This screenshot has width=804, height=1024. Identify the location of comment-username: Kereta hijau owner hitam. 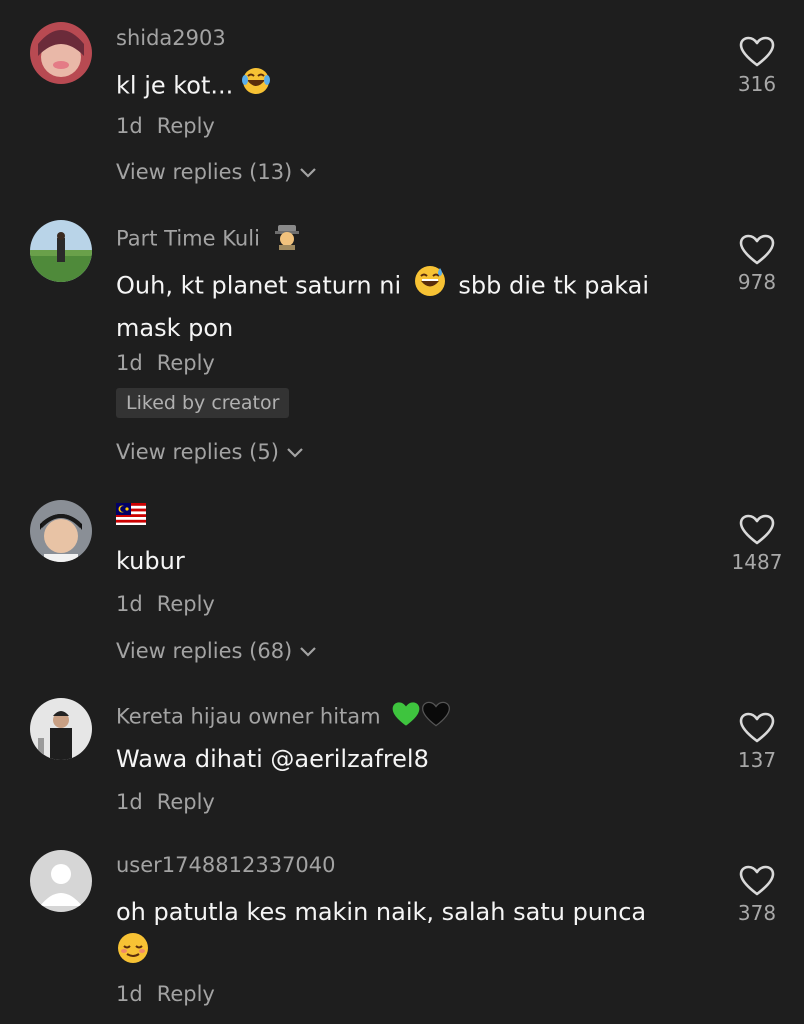
(283, 717).